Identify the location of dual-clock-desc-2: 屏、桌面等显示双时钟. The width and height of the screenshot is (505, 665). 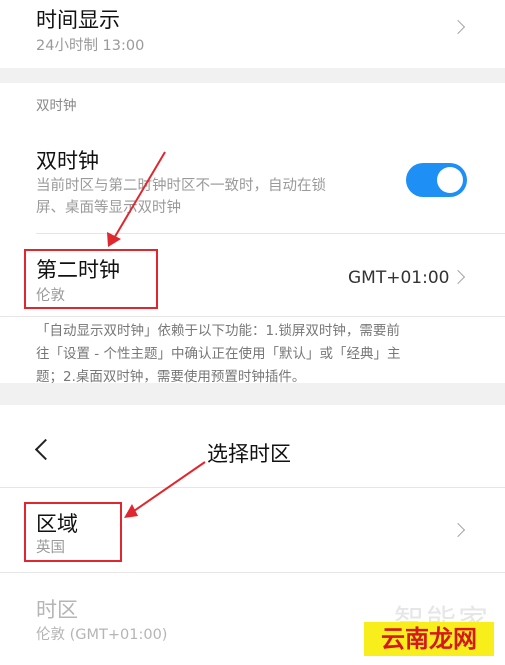
(108, 208).